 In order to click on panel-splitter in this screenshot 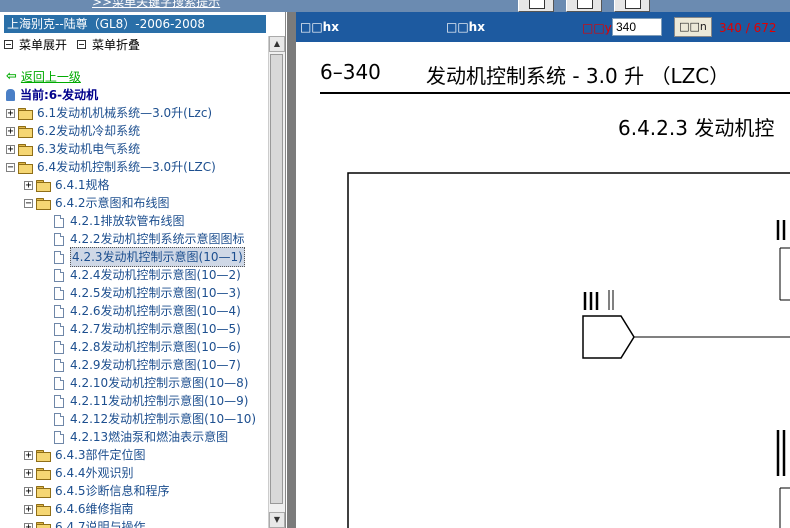, I will do `click(291, 270)`.